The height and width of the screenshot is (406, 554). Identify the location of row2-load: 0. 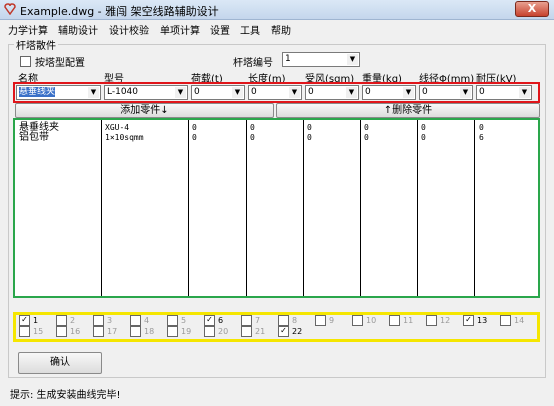
(194, 137).